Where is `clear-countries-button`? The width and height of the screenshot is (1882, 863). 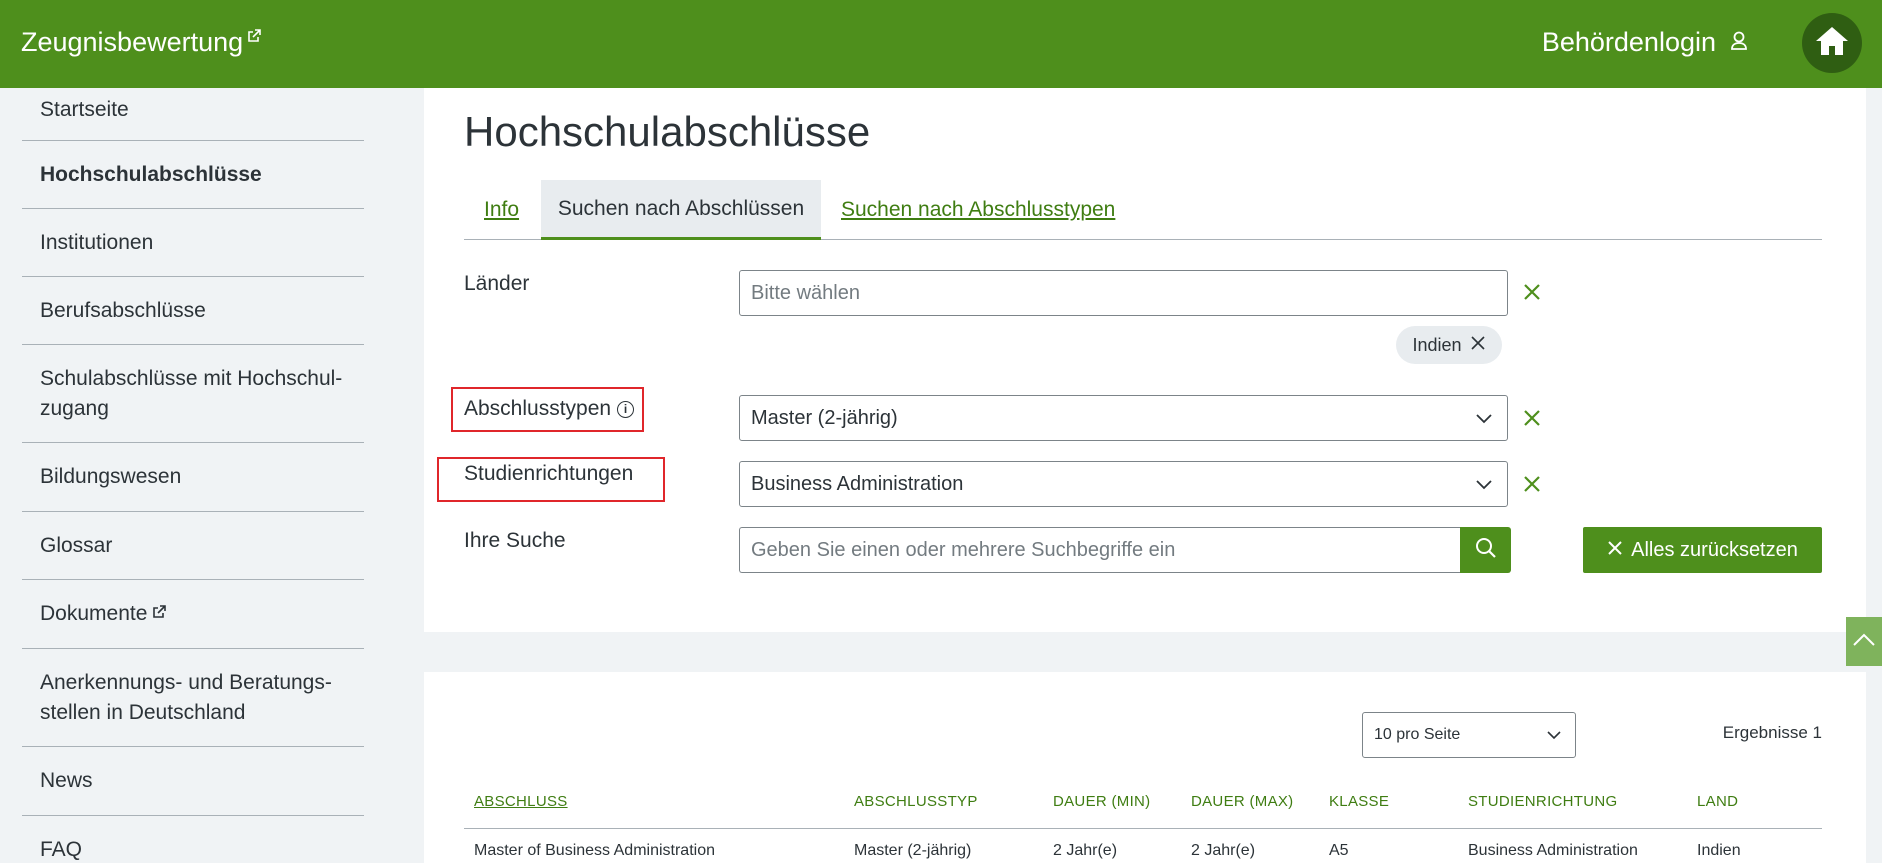
clear-countries-button is located at coordinates (1532, 292).